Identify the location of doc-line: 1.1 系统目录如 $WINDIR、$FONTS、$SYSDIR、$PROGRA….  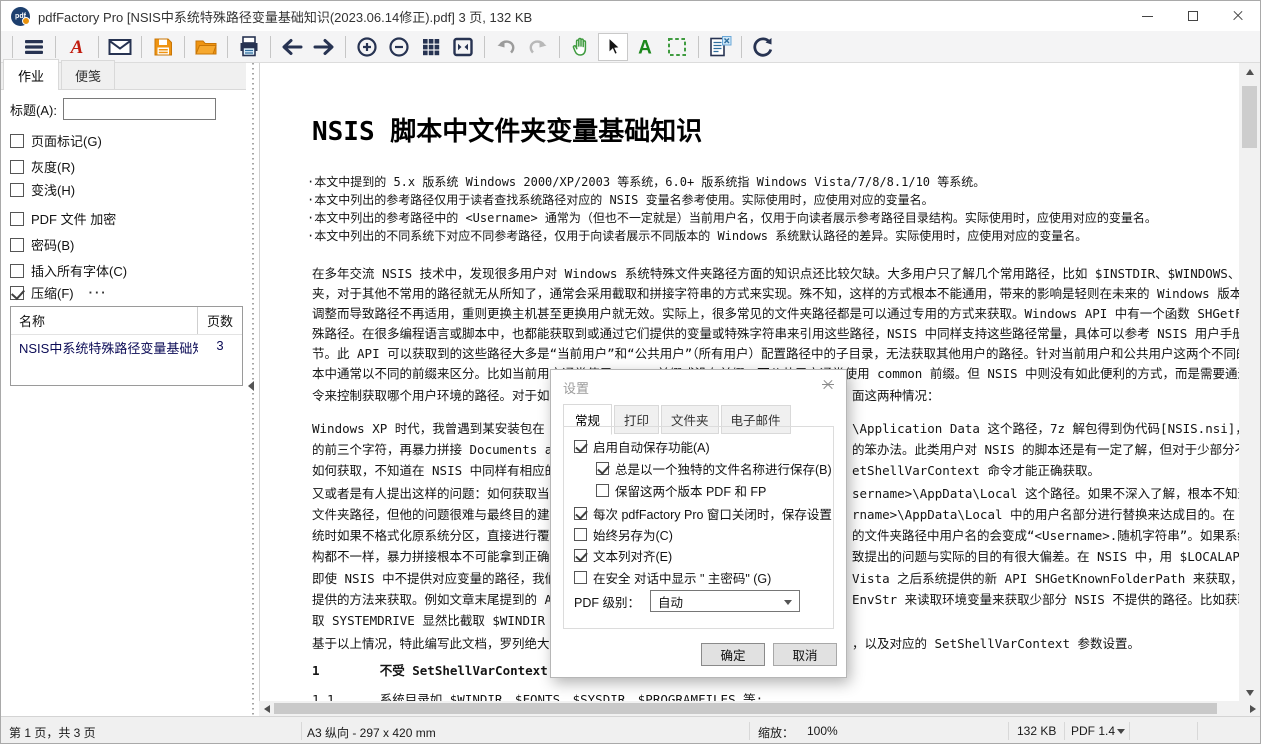
(538, 696).